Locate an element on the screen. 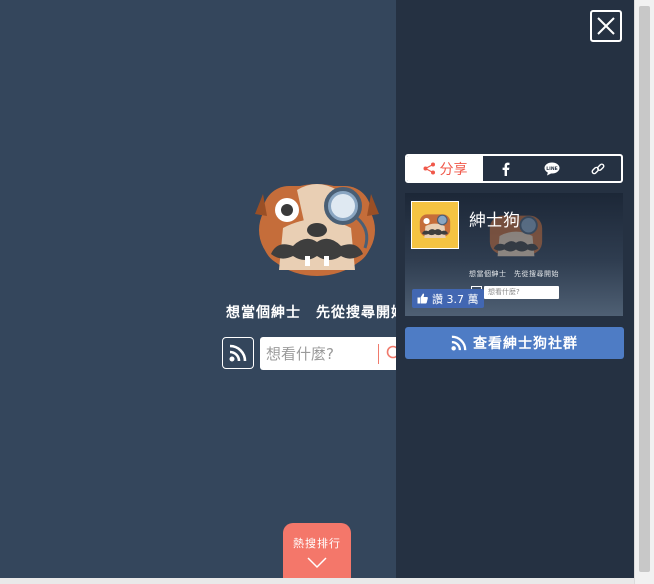 Image resolution: width=654 pixels, height=584 pixels. chevron-down-icon is located at coordinates (317, 563).